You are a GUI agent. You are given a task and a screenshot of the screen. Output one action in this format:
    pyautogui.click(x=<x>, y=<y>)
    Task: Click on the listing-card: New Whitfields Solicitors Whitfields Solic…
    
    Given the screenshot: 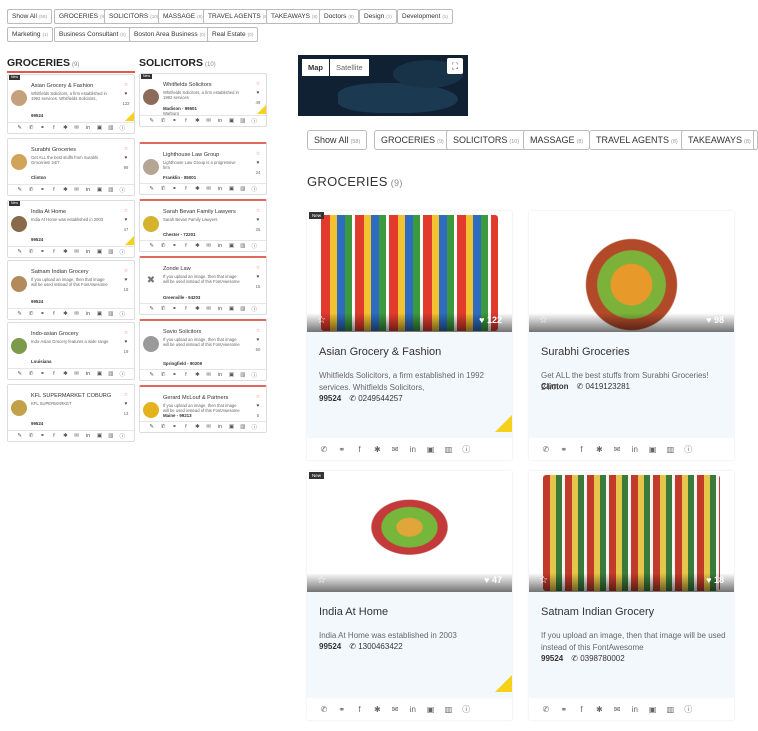 What is the action you would take?
    pyautogui.click(x=203, y=100)
    